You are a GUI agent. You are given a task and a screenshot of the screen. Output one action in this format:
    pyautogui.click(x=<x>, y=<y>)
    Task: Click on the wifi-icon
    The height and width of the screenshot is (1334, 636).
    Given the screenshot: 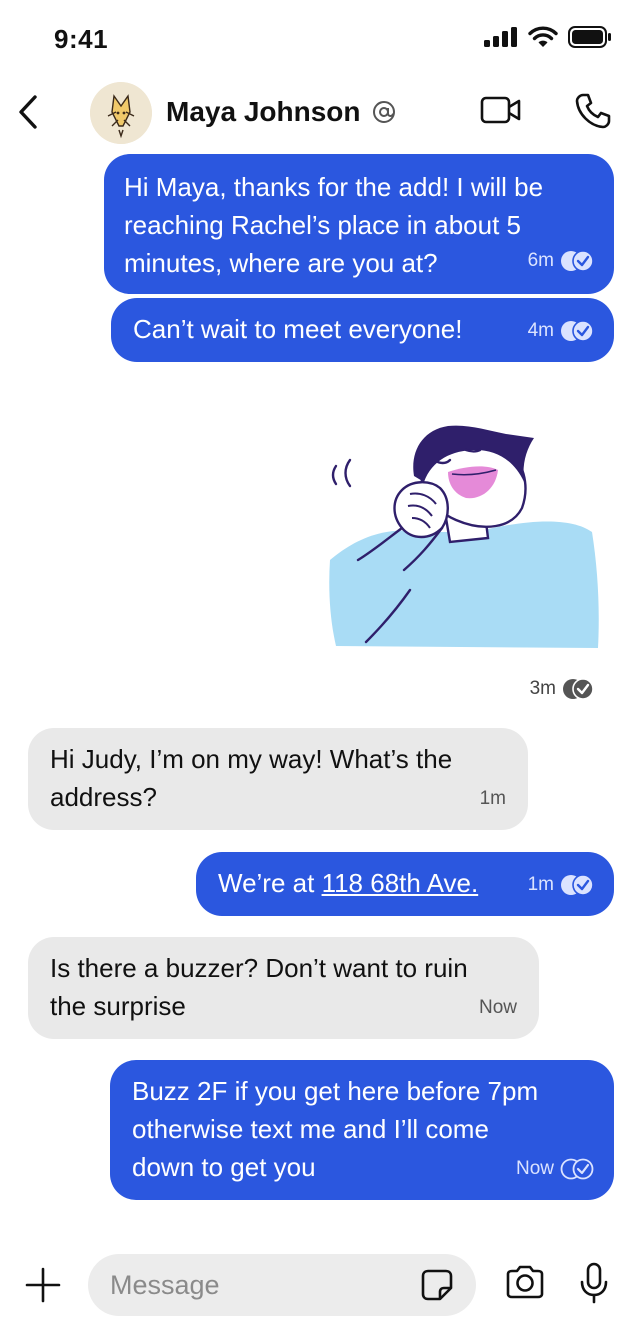 What is the action you would take?
    pyautogui.click(x=543, y=36)
    